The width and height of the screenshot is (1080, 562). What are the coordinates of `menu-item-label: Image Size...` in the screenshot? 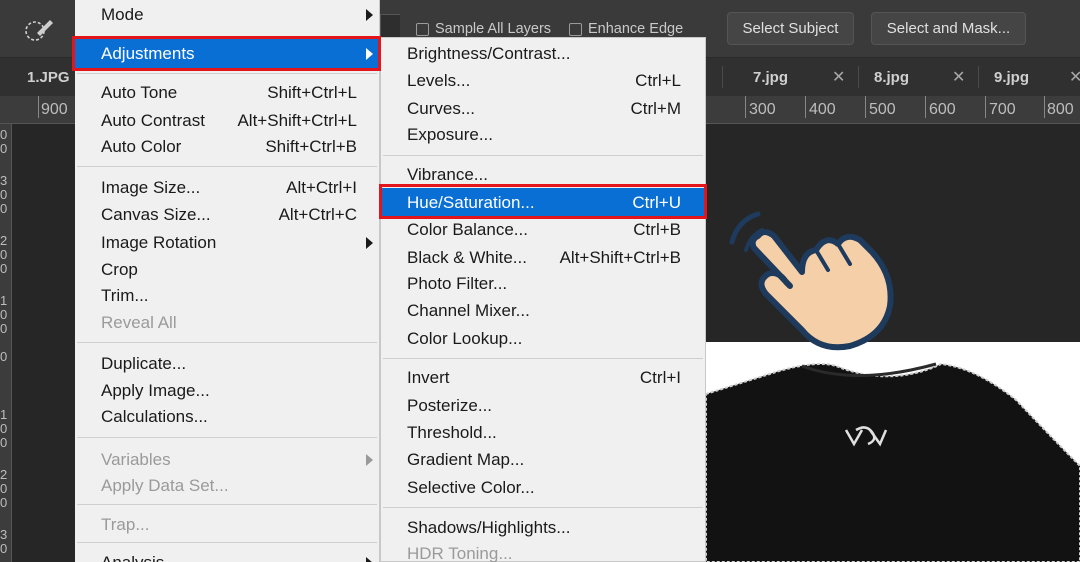 It's located at (151, 187).